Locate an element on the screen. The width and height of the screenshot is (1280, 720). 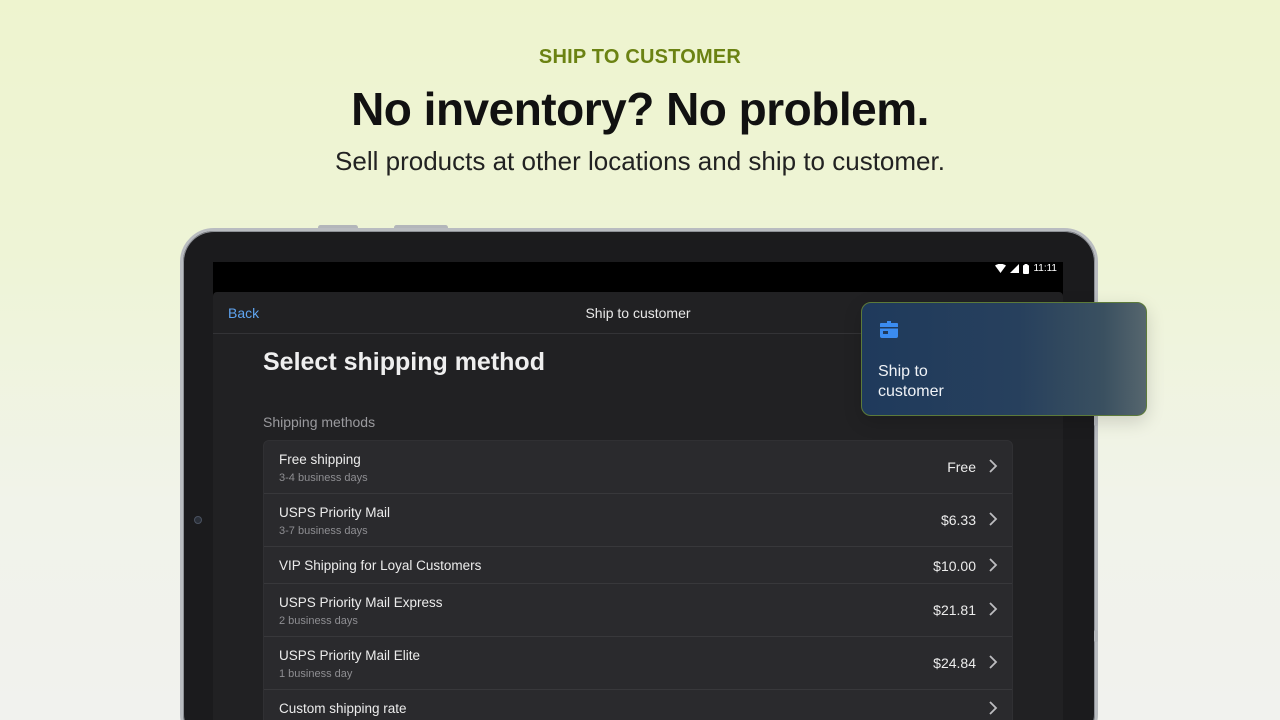
package-icon is located at coordinates (889, 329).